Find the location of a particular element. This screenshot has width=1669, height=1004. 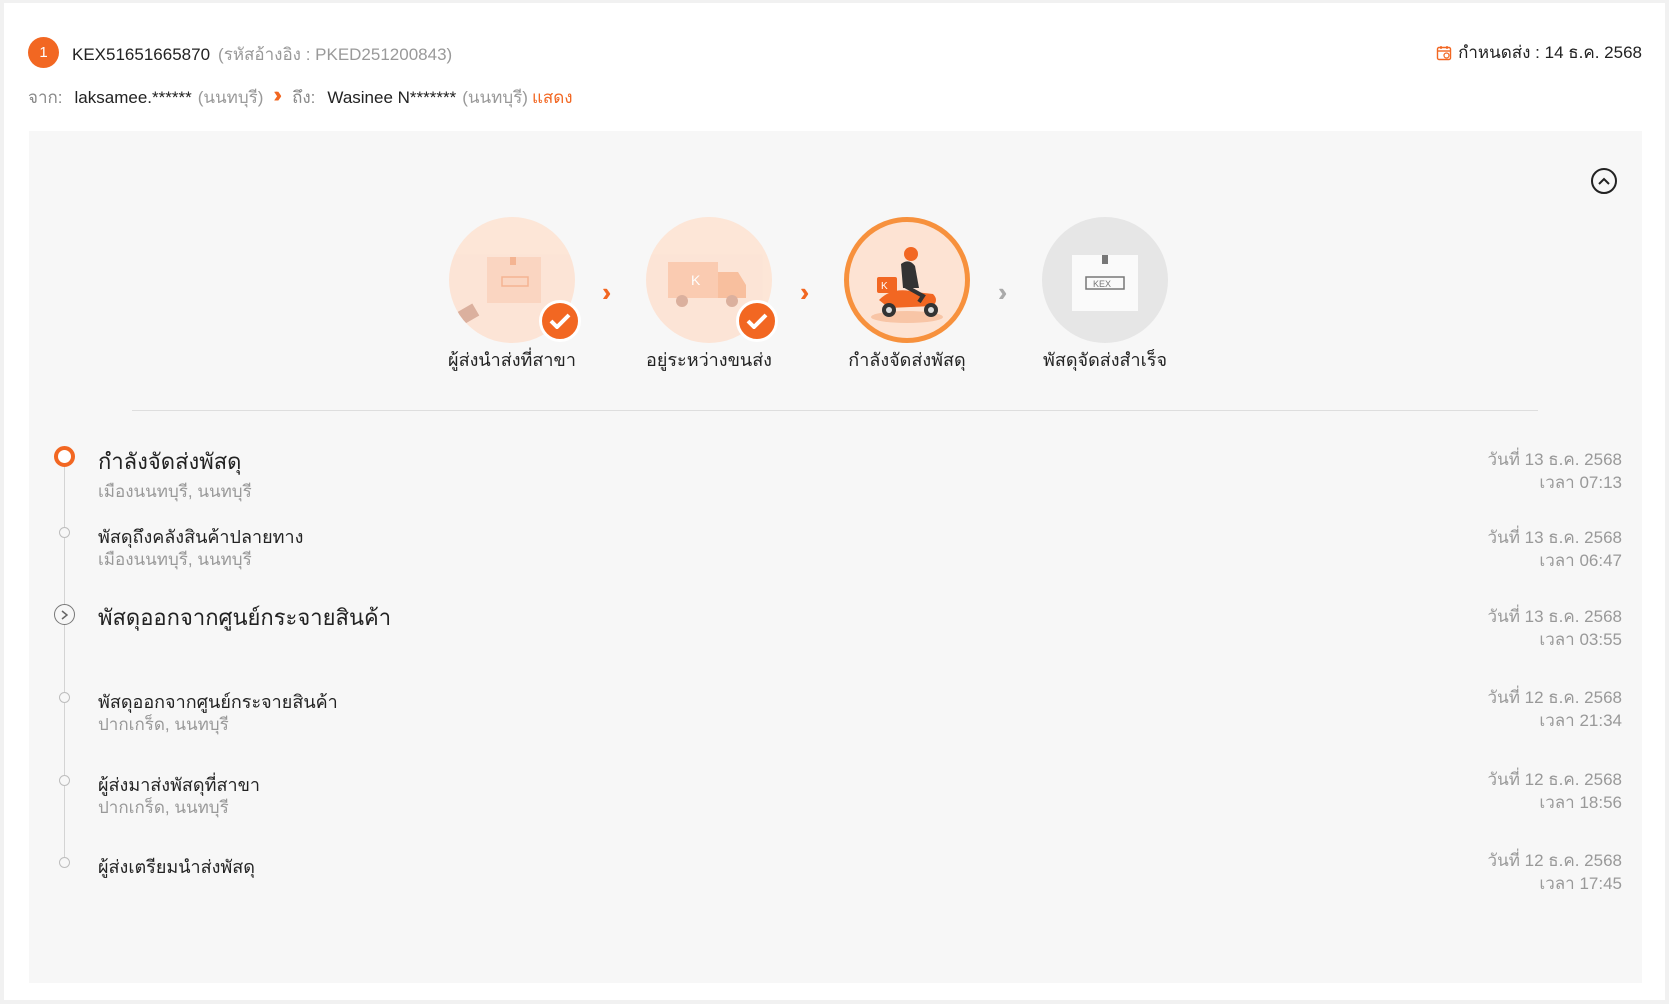

tracking-number-text: KEX51651665870 is located at coordinates (141, 54).